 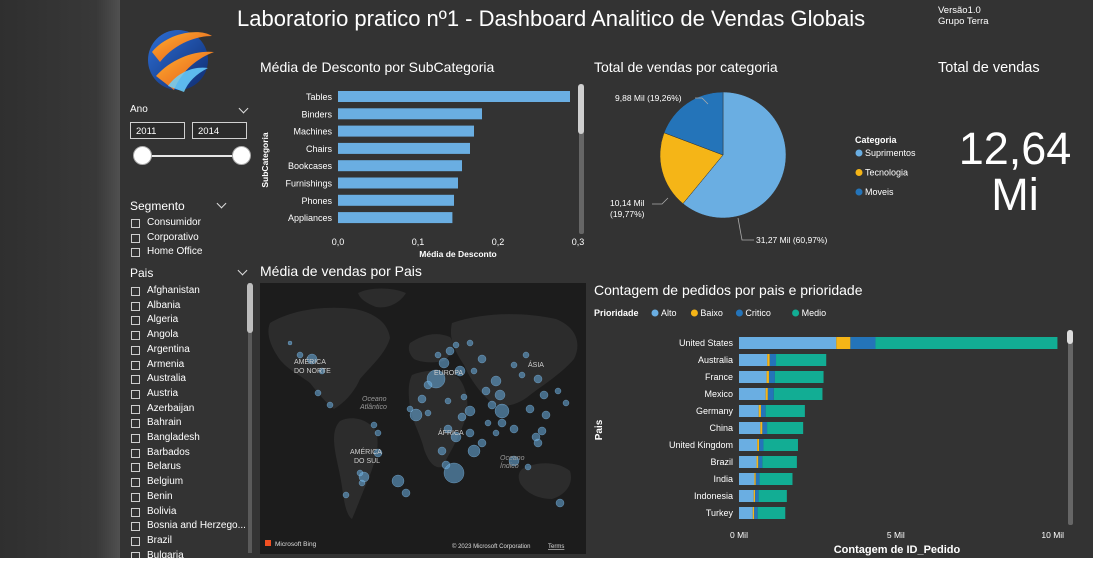 I want to click on ano-slider-handle-max, so click(x=241, y=155).